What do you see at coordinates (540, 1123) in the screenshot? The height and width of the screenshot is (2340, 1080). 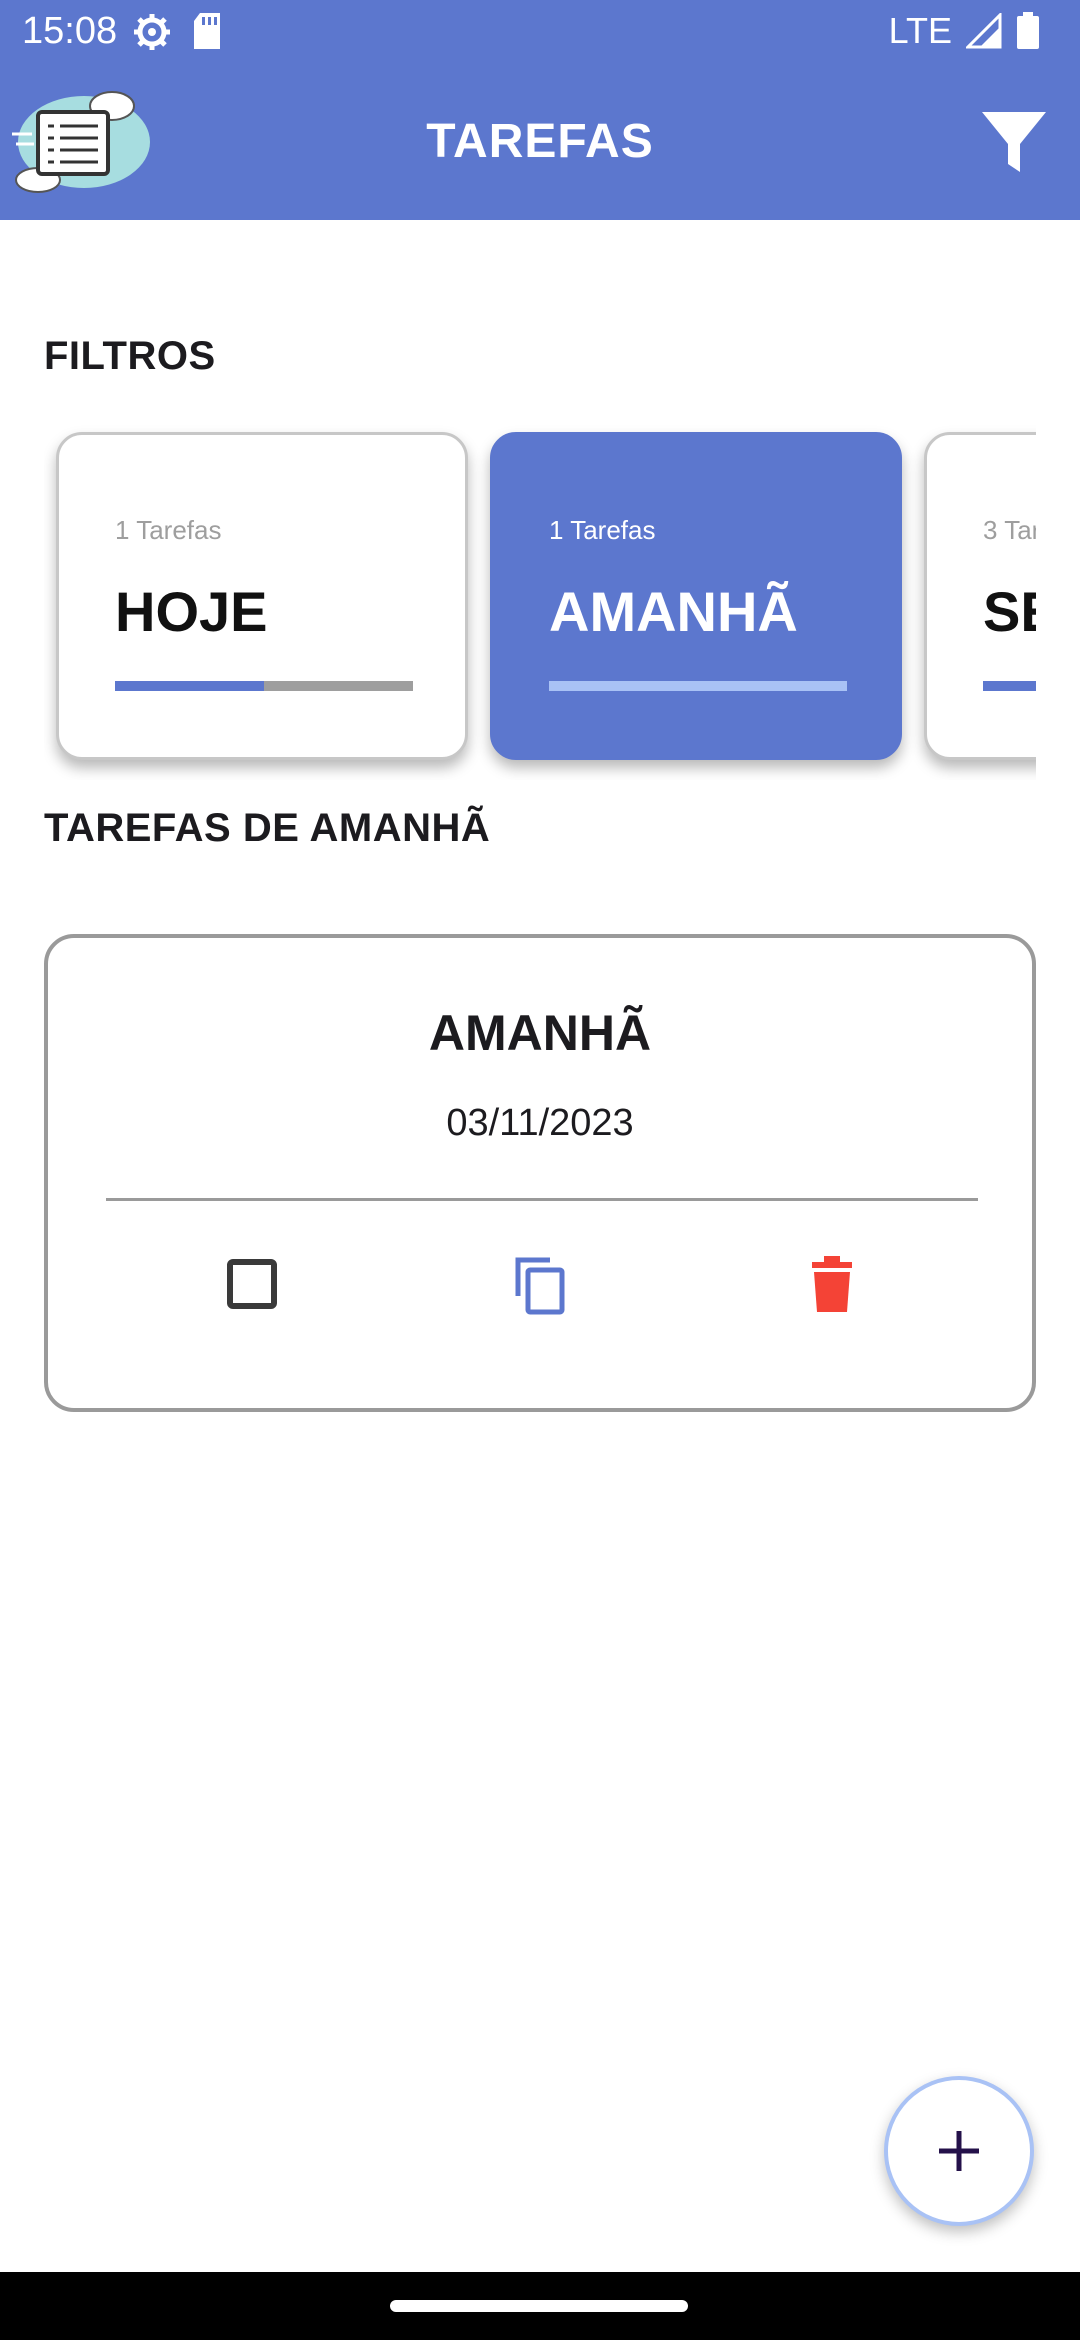 I see `task-date: 03/11/2023` at bounding box center [540, 1123].